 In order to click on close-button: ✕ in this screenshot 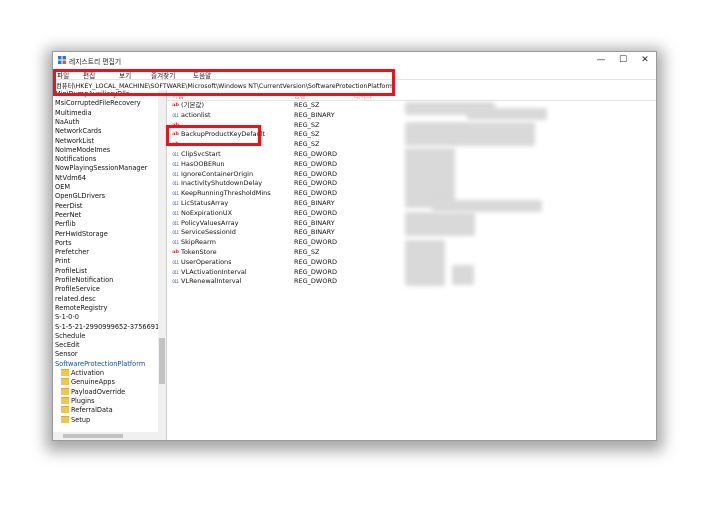, I will do `click(645, 60)`.